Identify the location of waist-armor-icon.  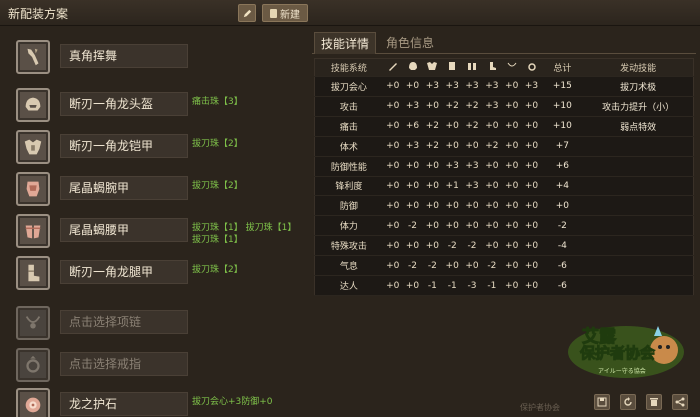
(472, 66).